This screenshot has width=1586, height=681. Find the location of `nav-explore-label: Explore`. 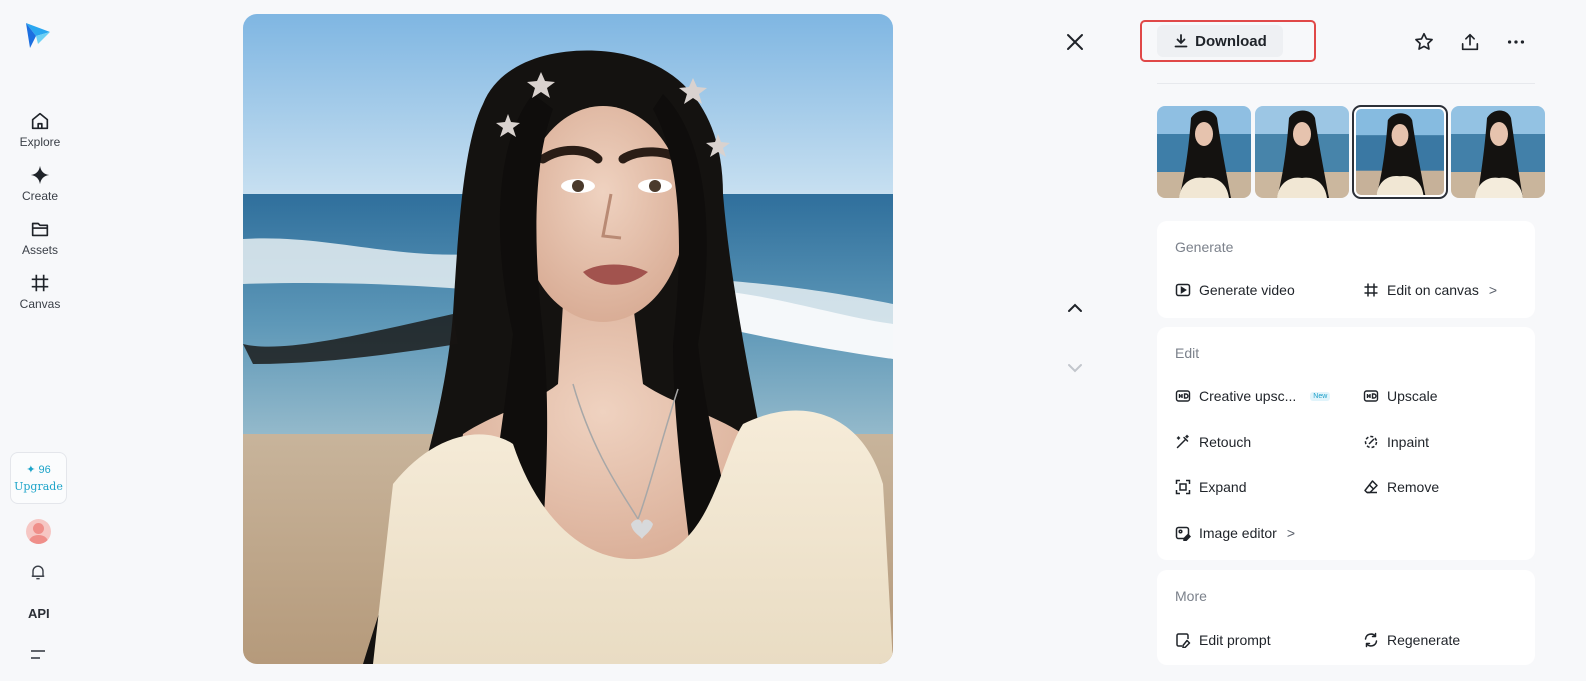

nav-explore-label: Explore is located at coordinates (40, 142).